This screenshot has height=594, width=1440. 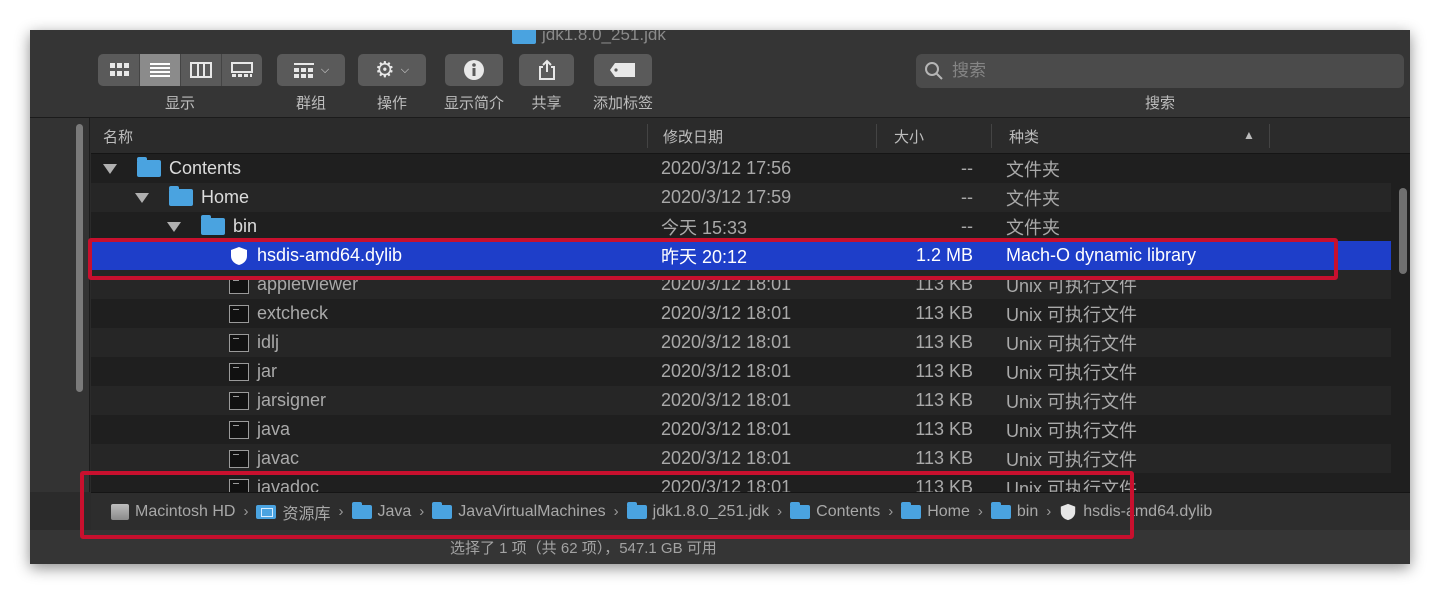 I want to click on path-item-home: Home, so click(x=935, y=511).